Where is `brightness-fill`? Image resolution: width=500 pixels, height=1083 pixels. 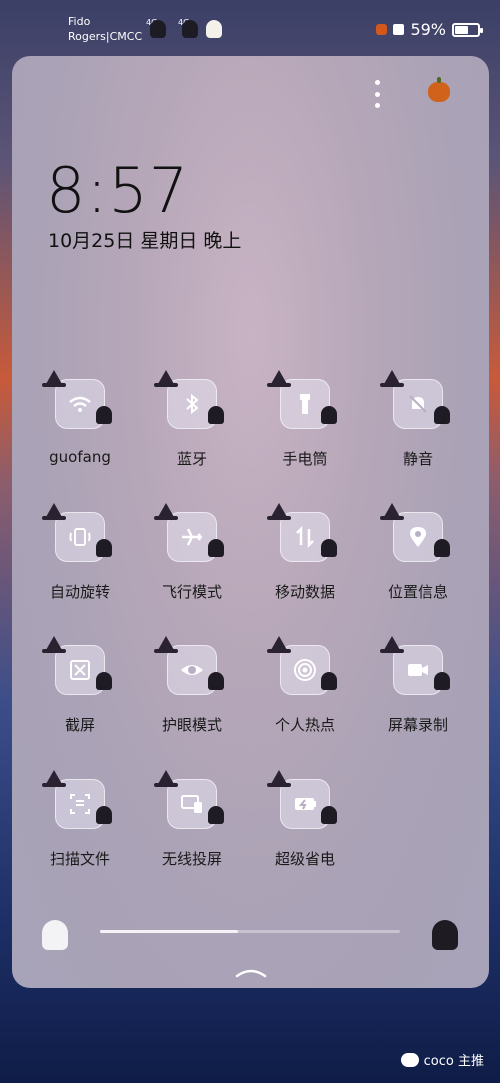
brightness-fill is located at coordinates (169, 931).